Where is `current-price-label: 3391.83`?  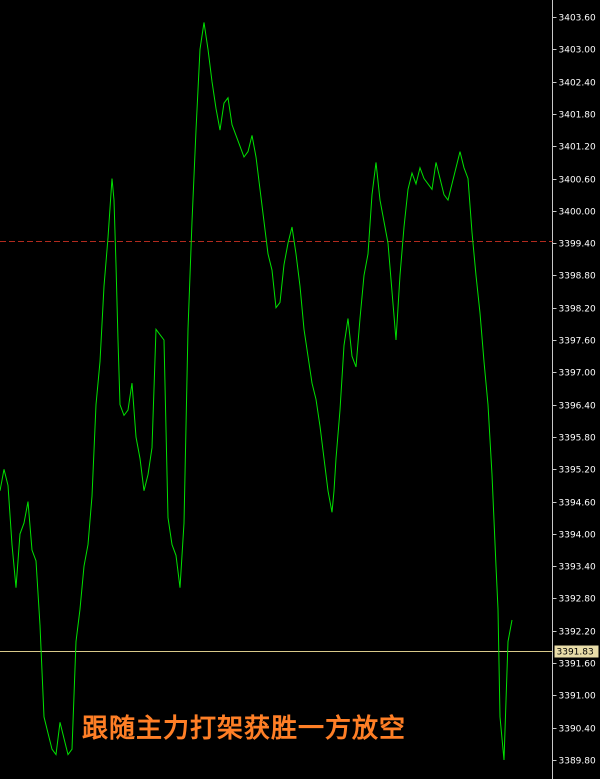
current-price-label: 3391.83 is located at coordinates (575, 653).